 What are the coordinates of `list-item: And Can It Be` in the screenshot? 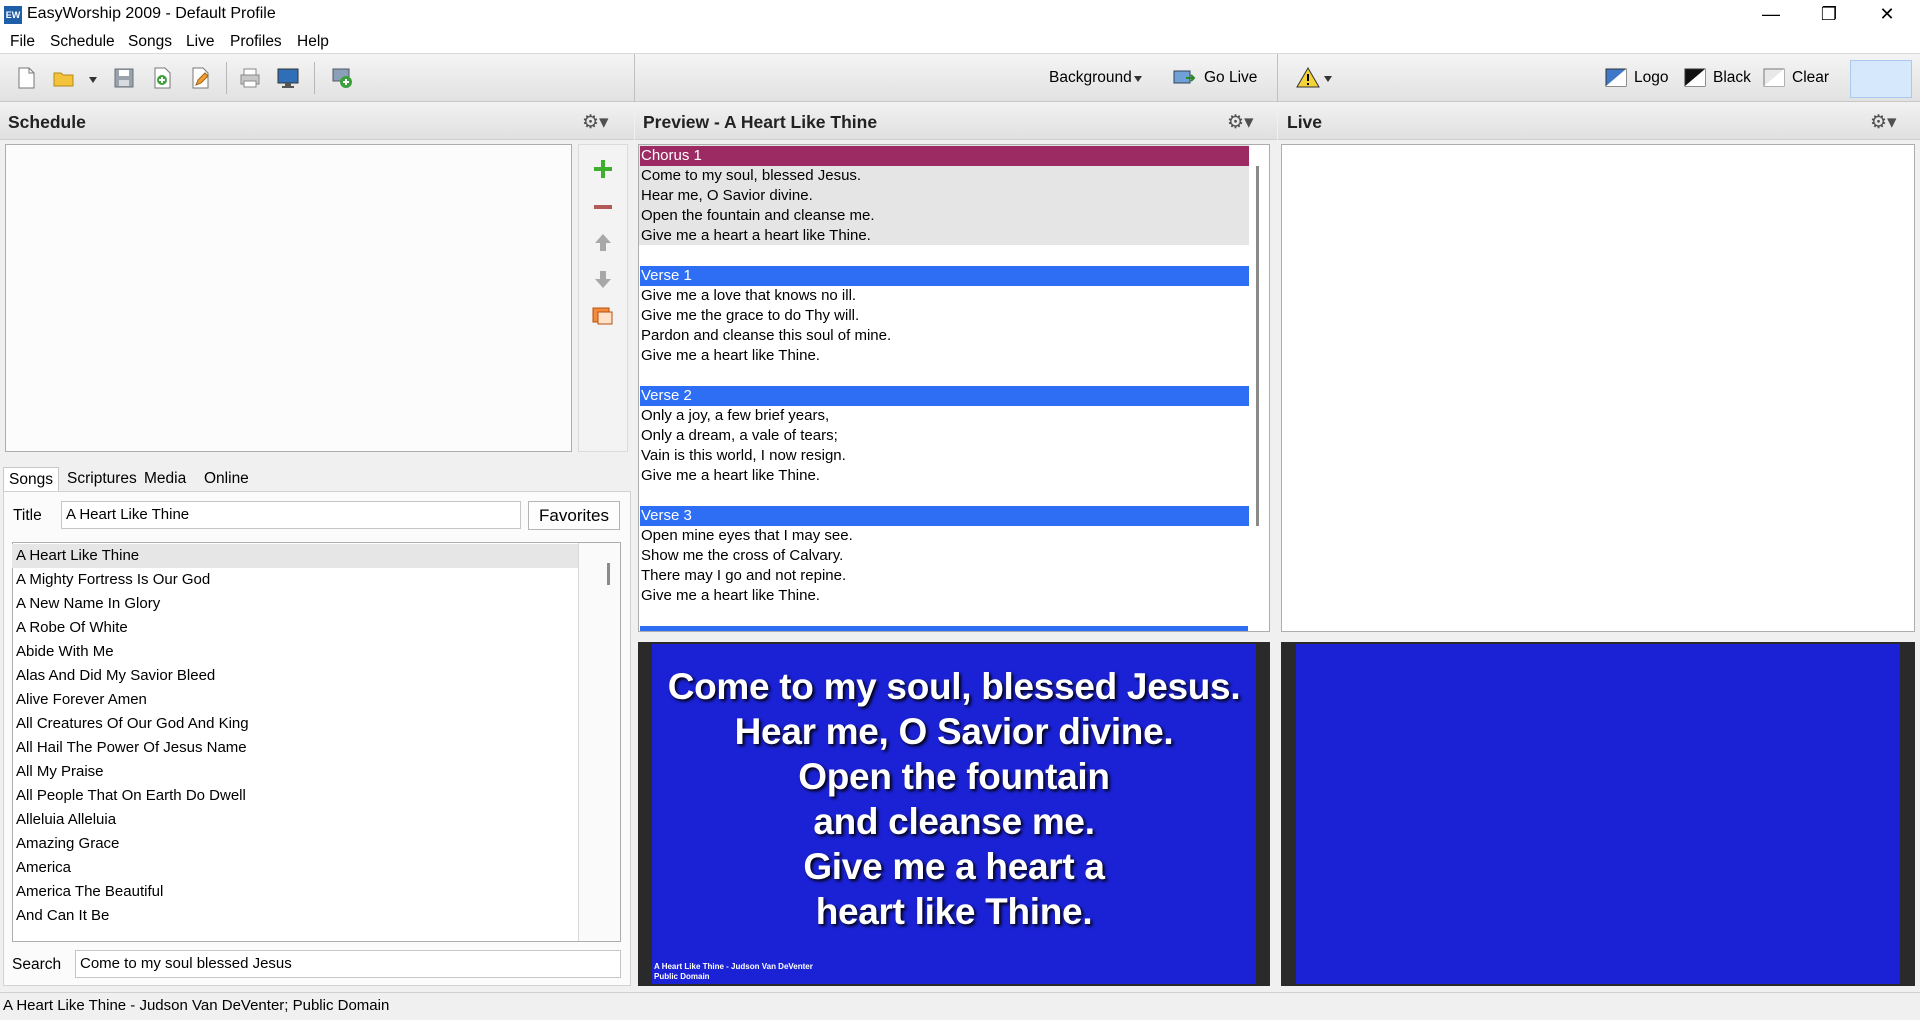 It's located at (296, 916).